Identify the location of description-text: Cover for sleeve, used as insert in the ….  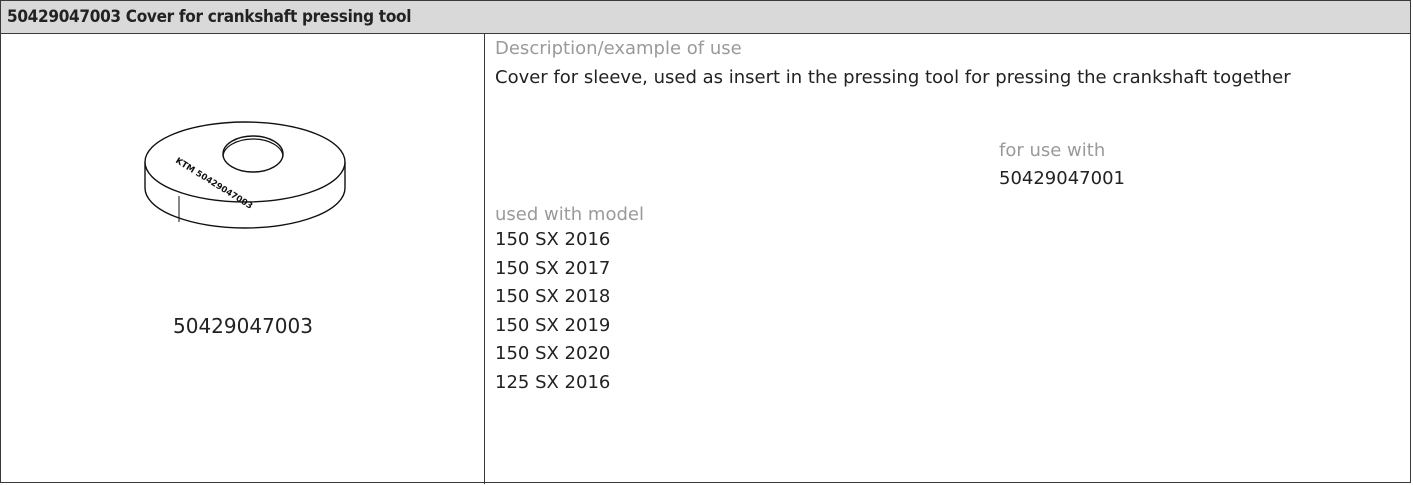
(893, 77).